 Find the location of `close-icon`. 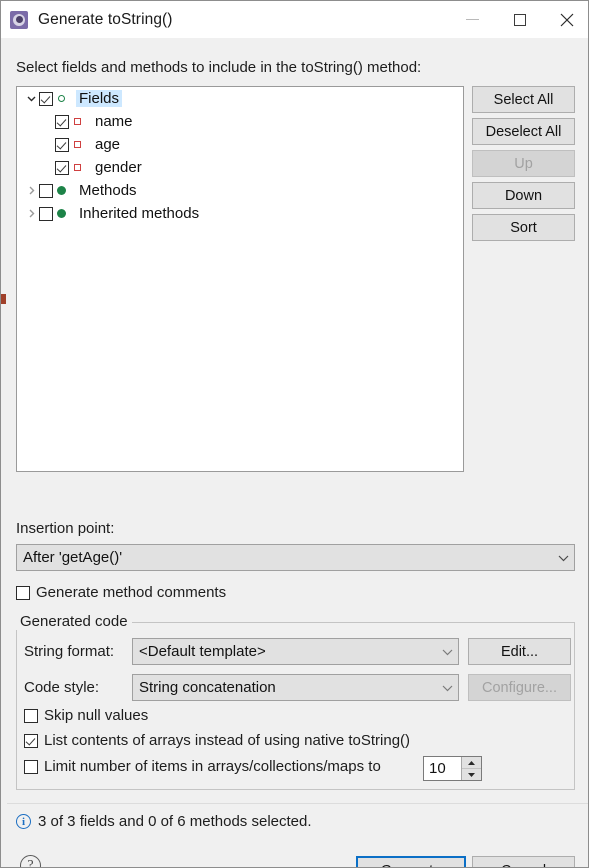

close-icon is located at coordinates (566, 19).